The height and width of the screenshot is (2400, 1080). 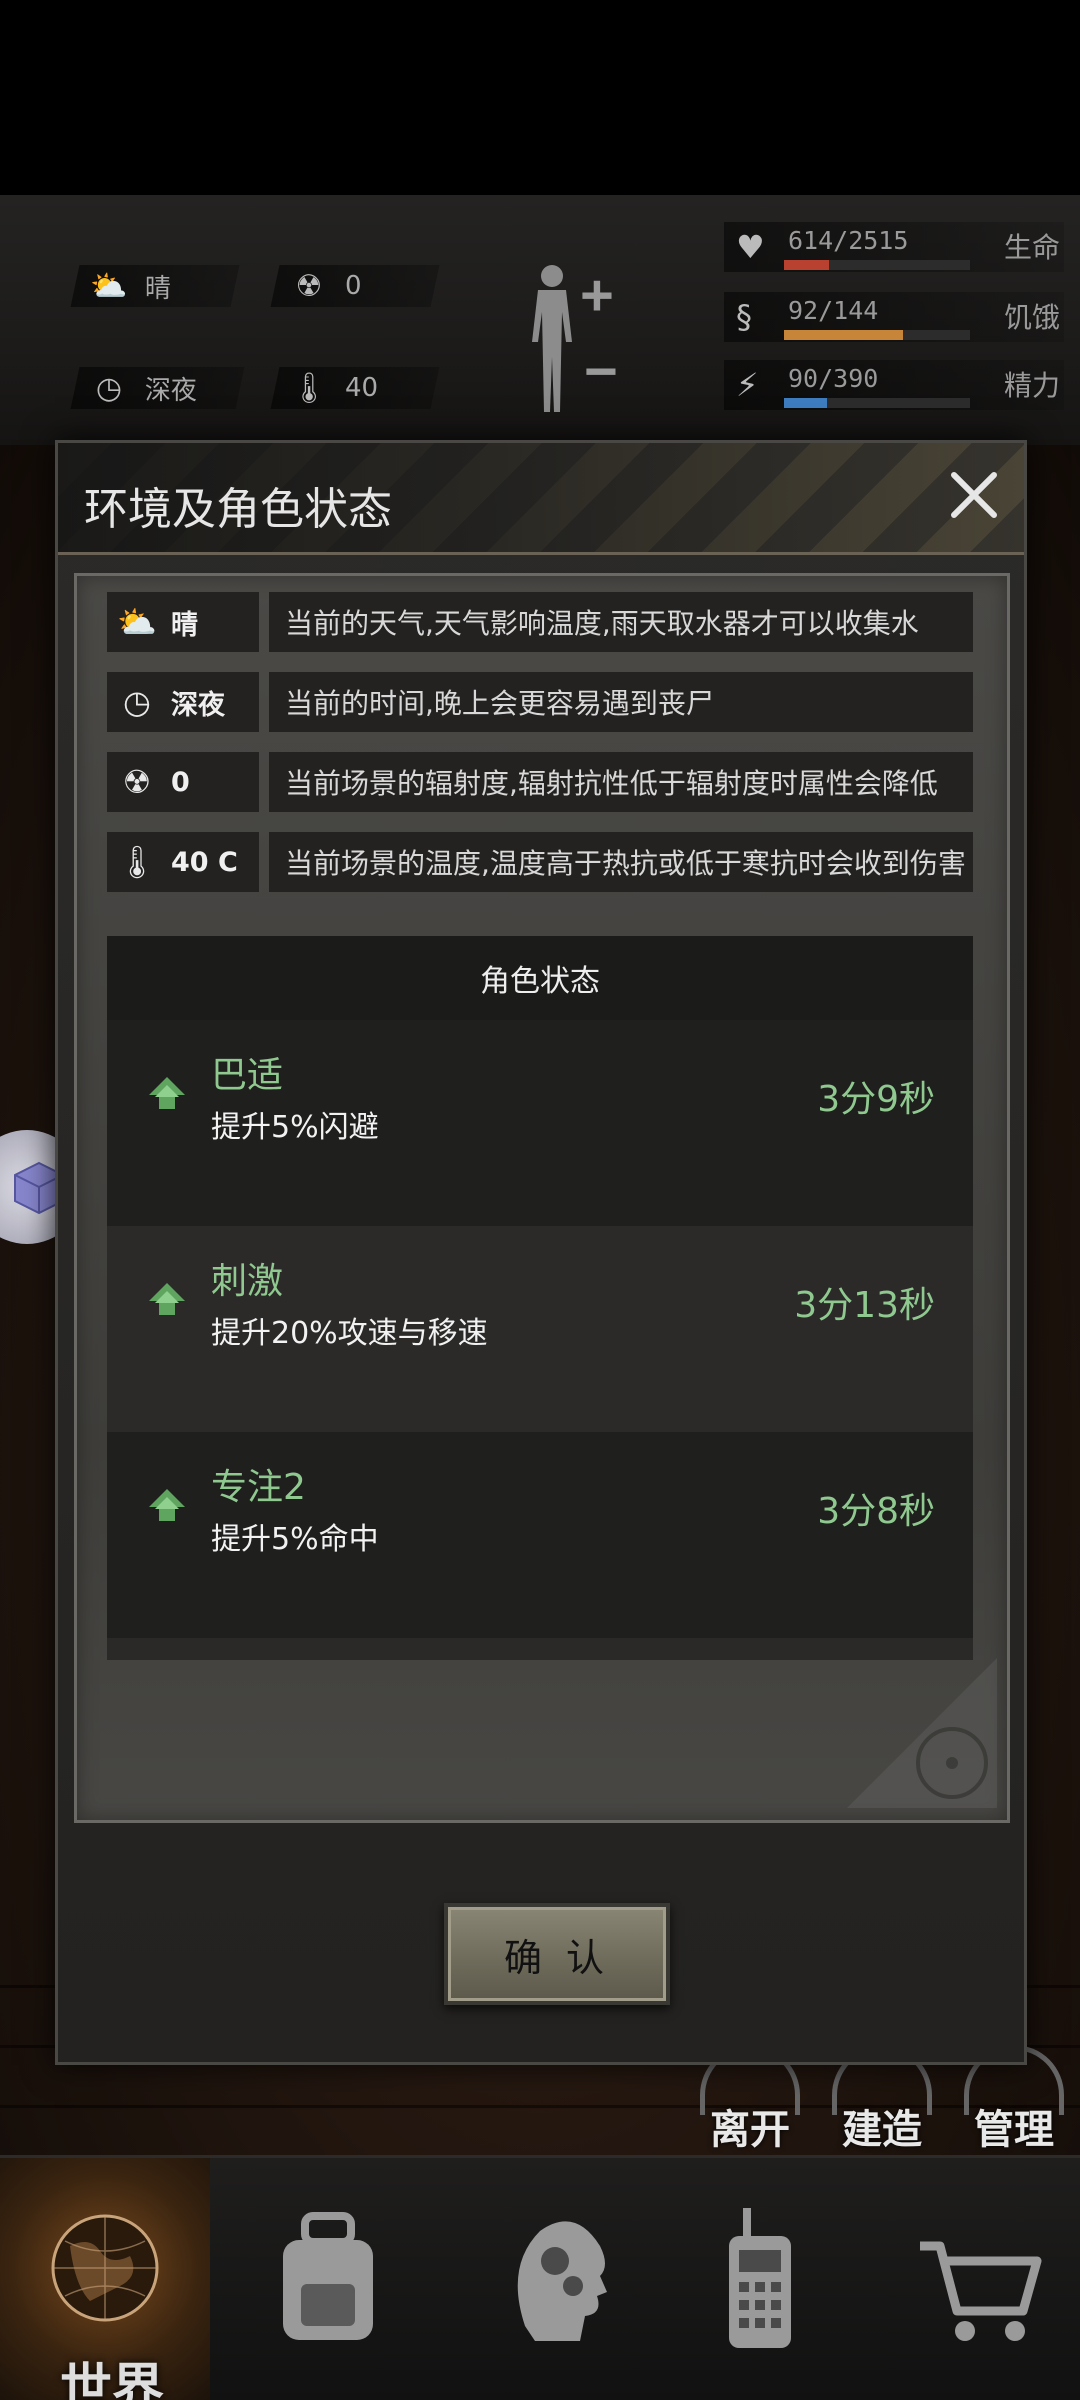 I want to click on status-item: 专注2 提升5%命中 3分8秒, so click(x=540, y=1535).